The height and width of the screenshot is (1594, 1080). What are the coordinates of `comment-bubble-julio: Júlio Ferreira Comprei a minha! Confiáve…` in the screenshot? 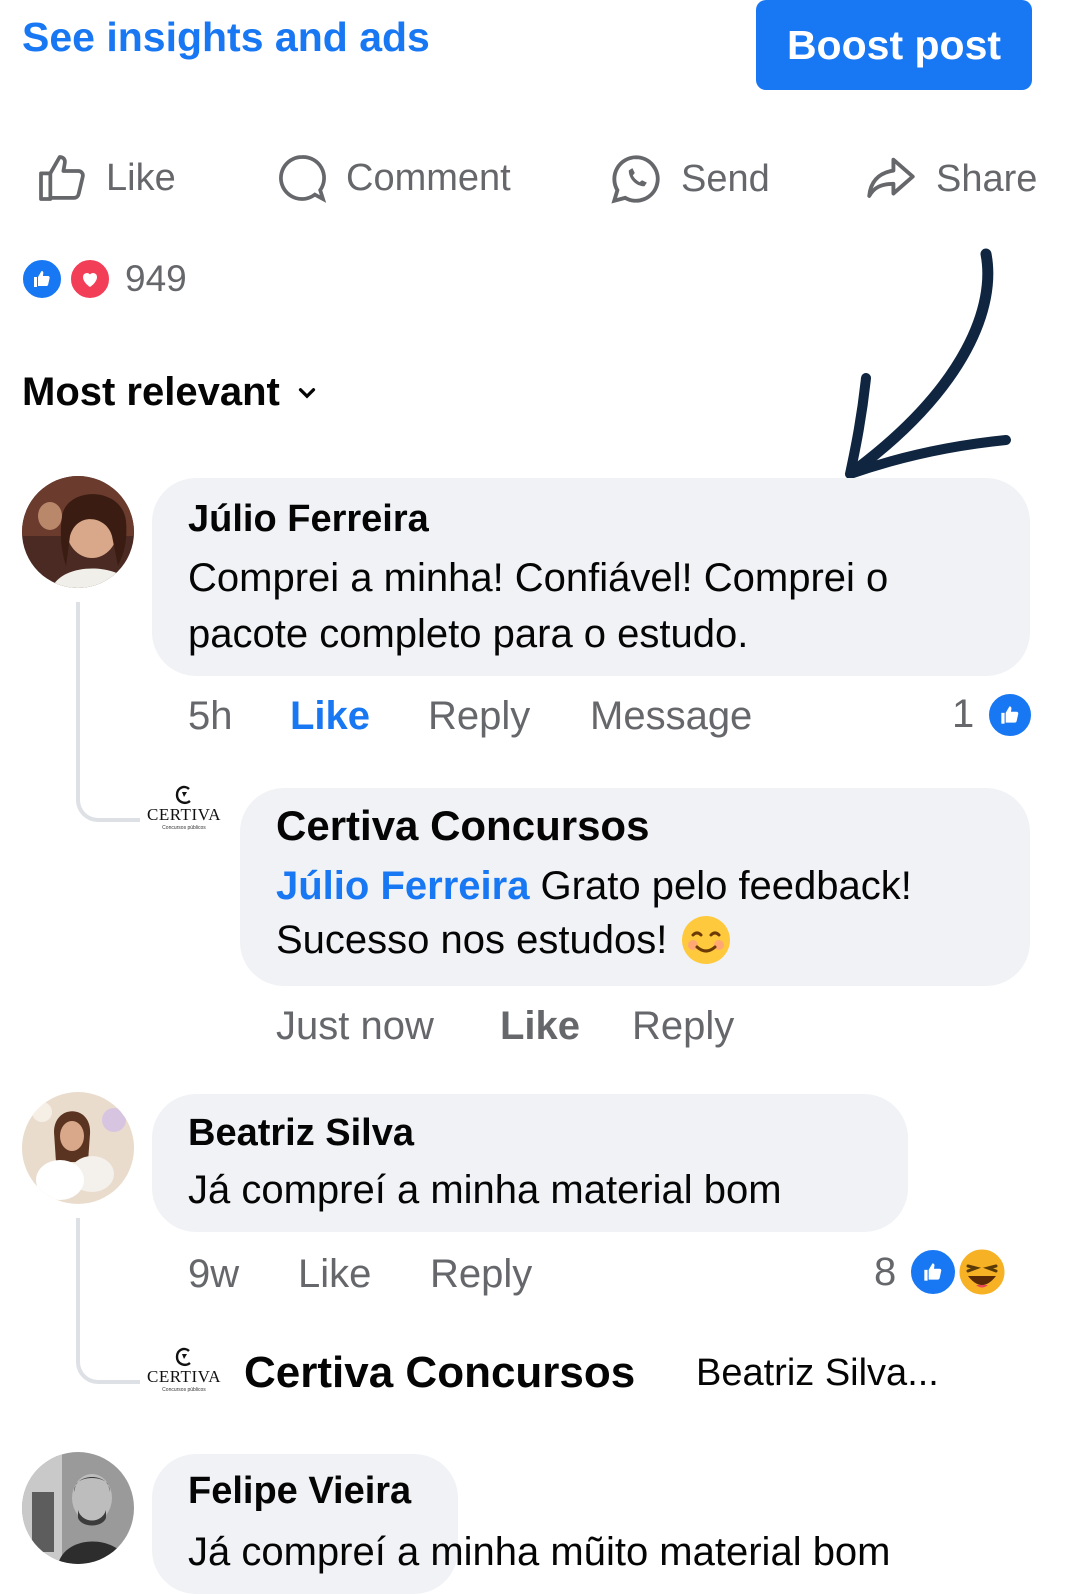 It's located at (591, 577).